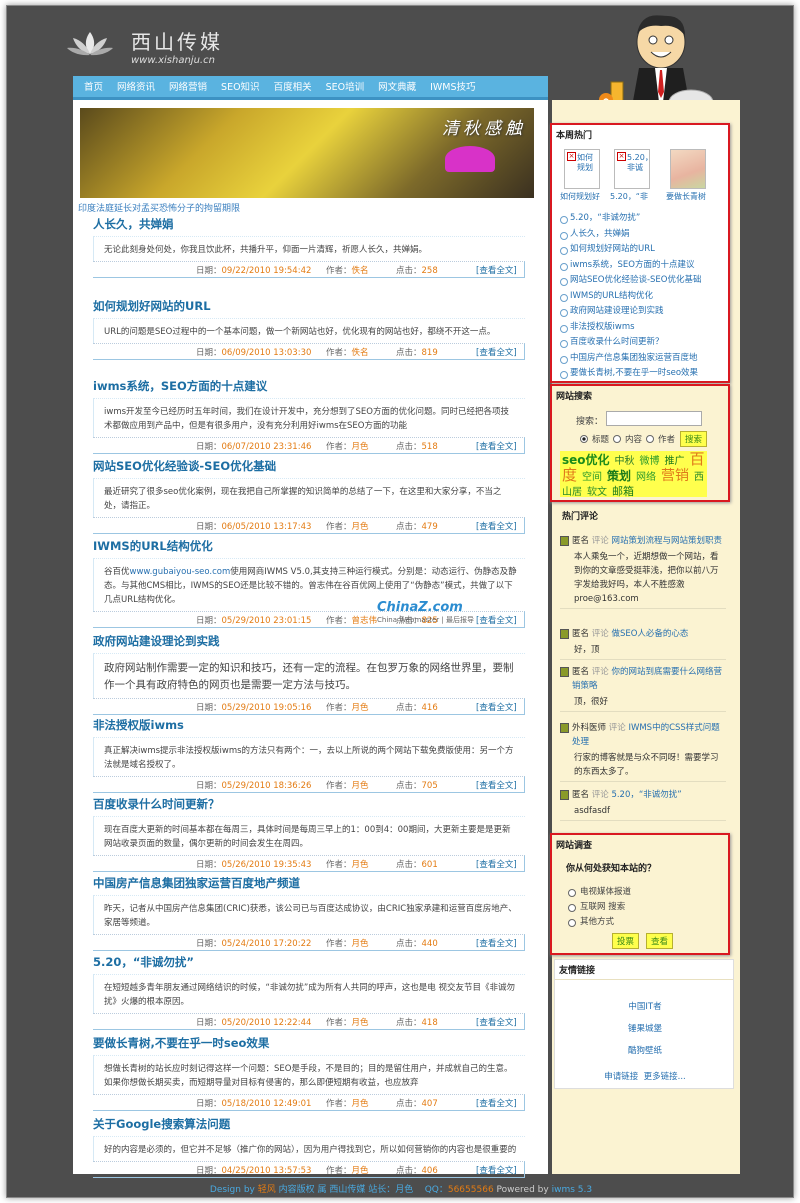 This screenshot has width=800, height=1203. What do you see at coordinates (309, 641) in the screenshot?
I see `article-title-link: 政府网站建设理论到实践` at bounding box center [309, 641].